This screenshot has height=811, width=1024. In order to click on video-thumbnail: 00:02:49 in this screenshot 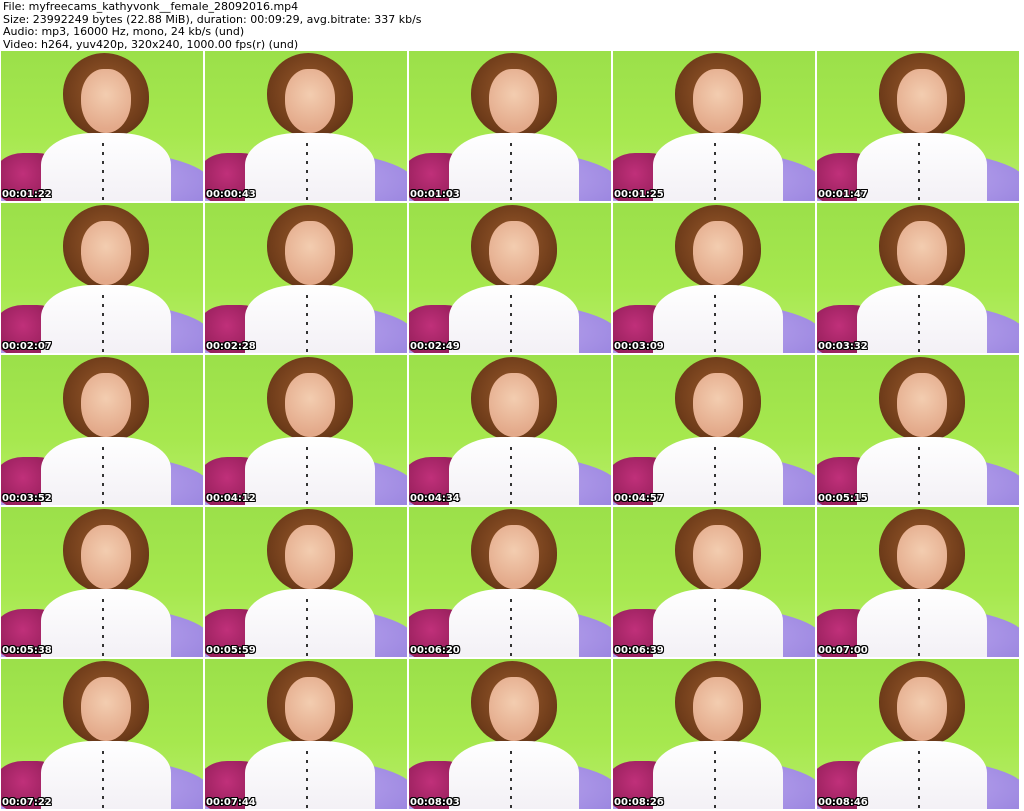, I will do `click(510, 278)`.